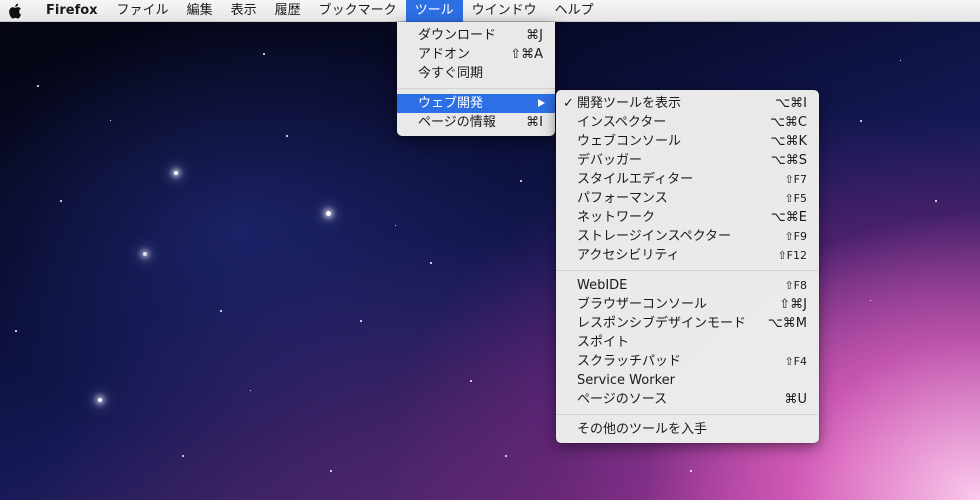 This screenshot has height=500, width=980. I want to click on menu-item-browser-console: ブラウザーコンソール ⇧⌘J, so click(687, 304).